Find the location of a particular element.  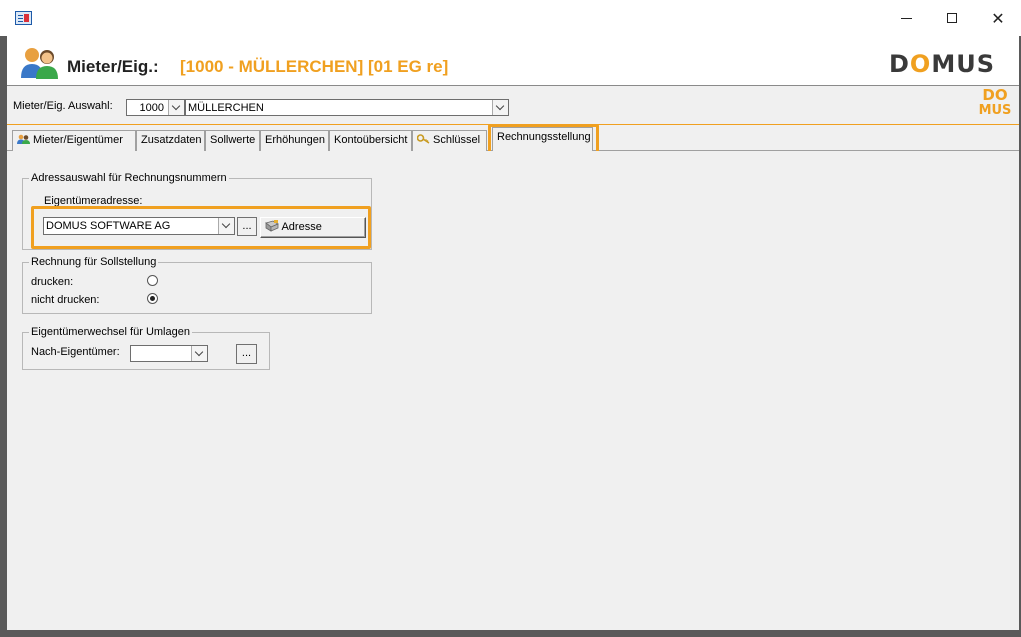

tab-label: Kontoübersicht is located at coordinates (371, 140).